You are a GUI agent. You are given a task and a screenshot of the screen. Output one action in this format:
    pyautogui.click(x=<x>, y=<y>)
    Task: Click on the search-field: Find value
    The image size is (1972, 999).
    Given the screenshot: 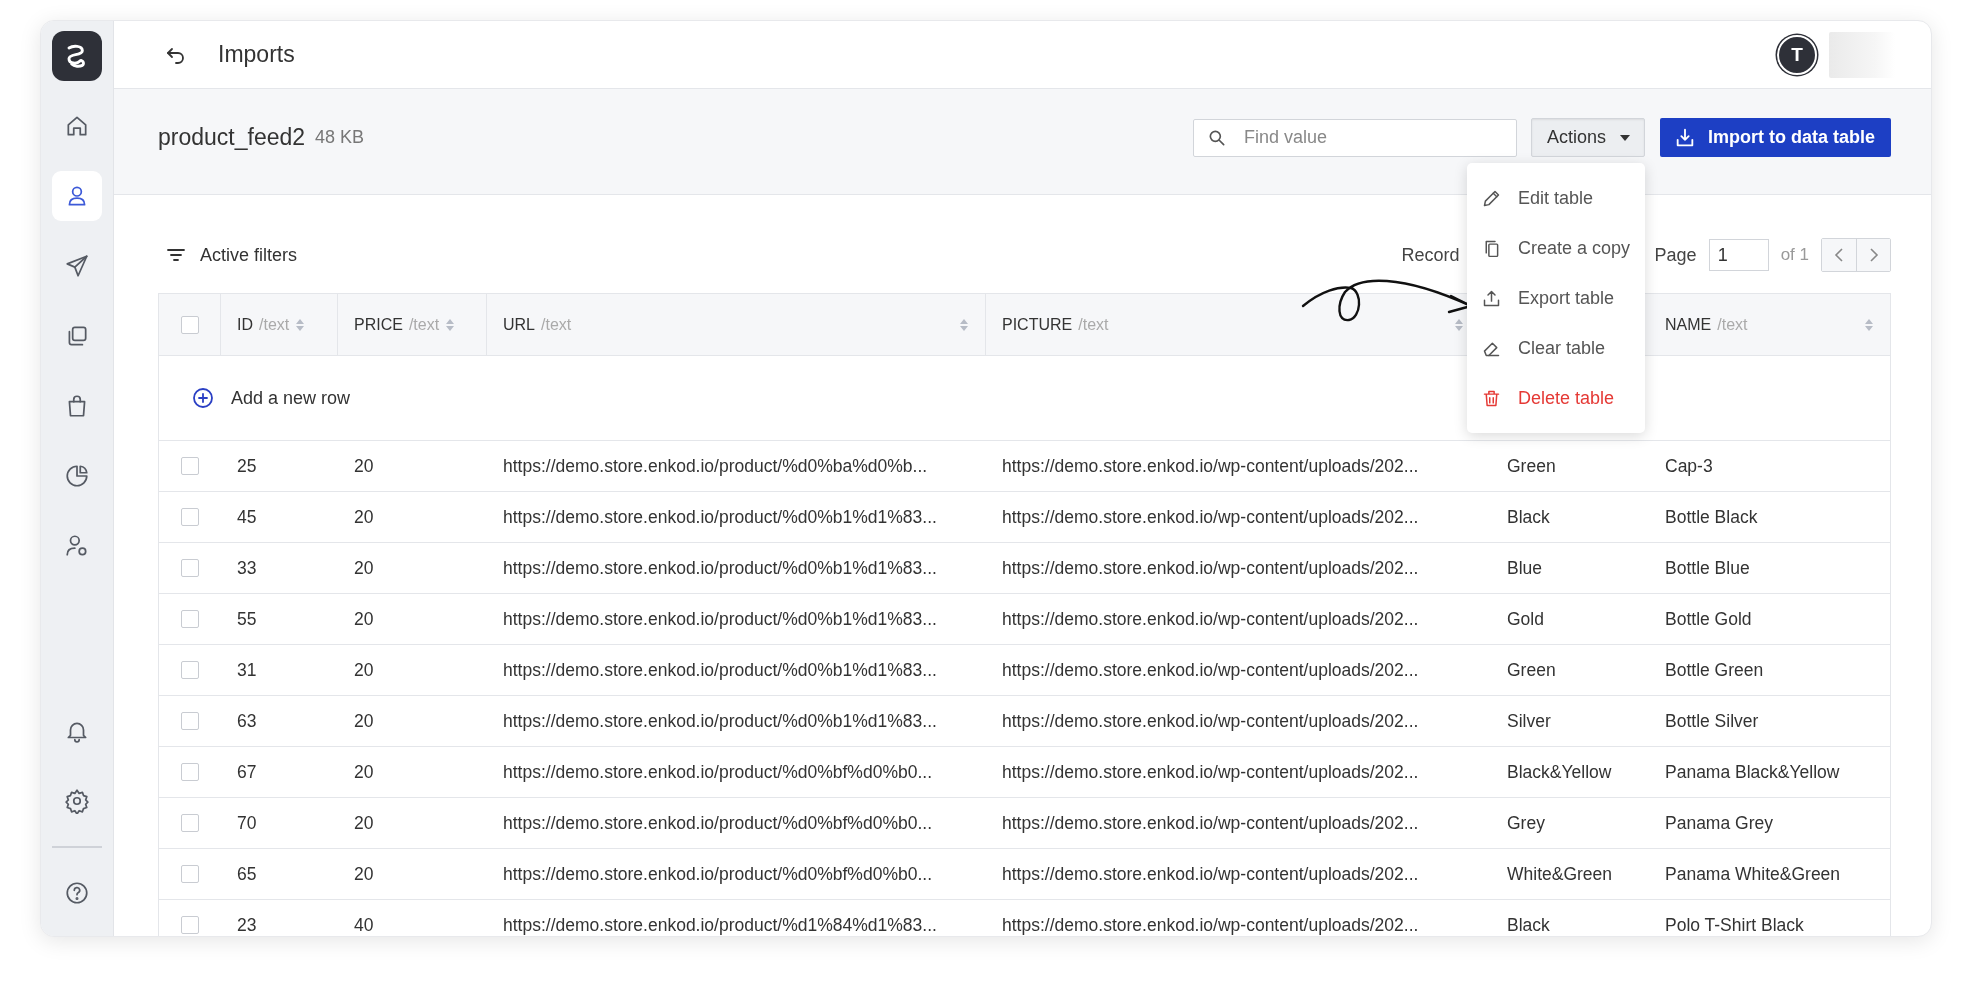 What is the action you would take?
    pyautogui.click(x=1354, y=137)
    